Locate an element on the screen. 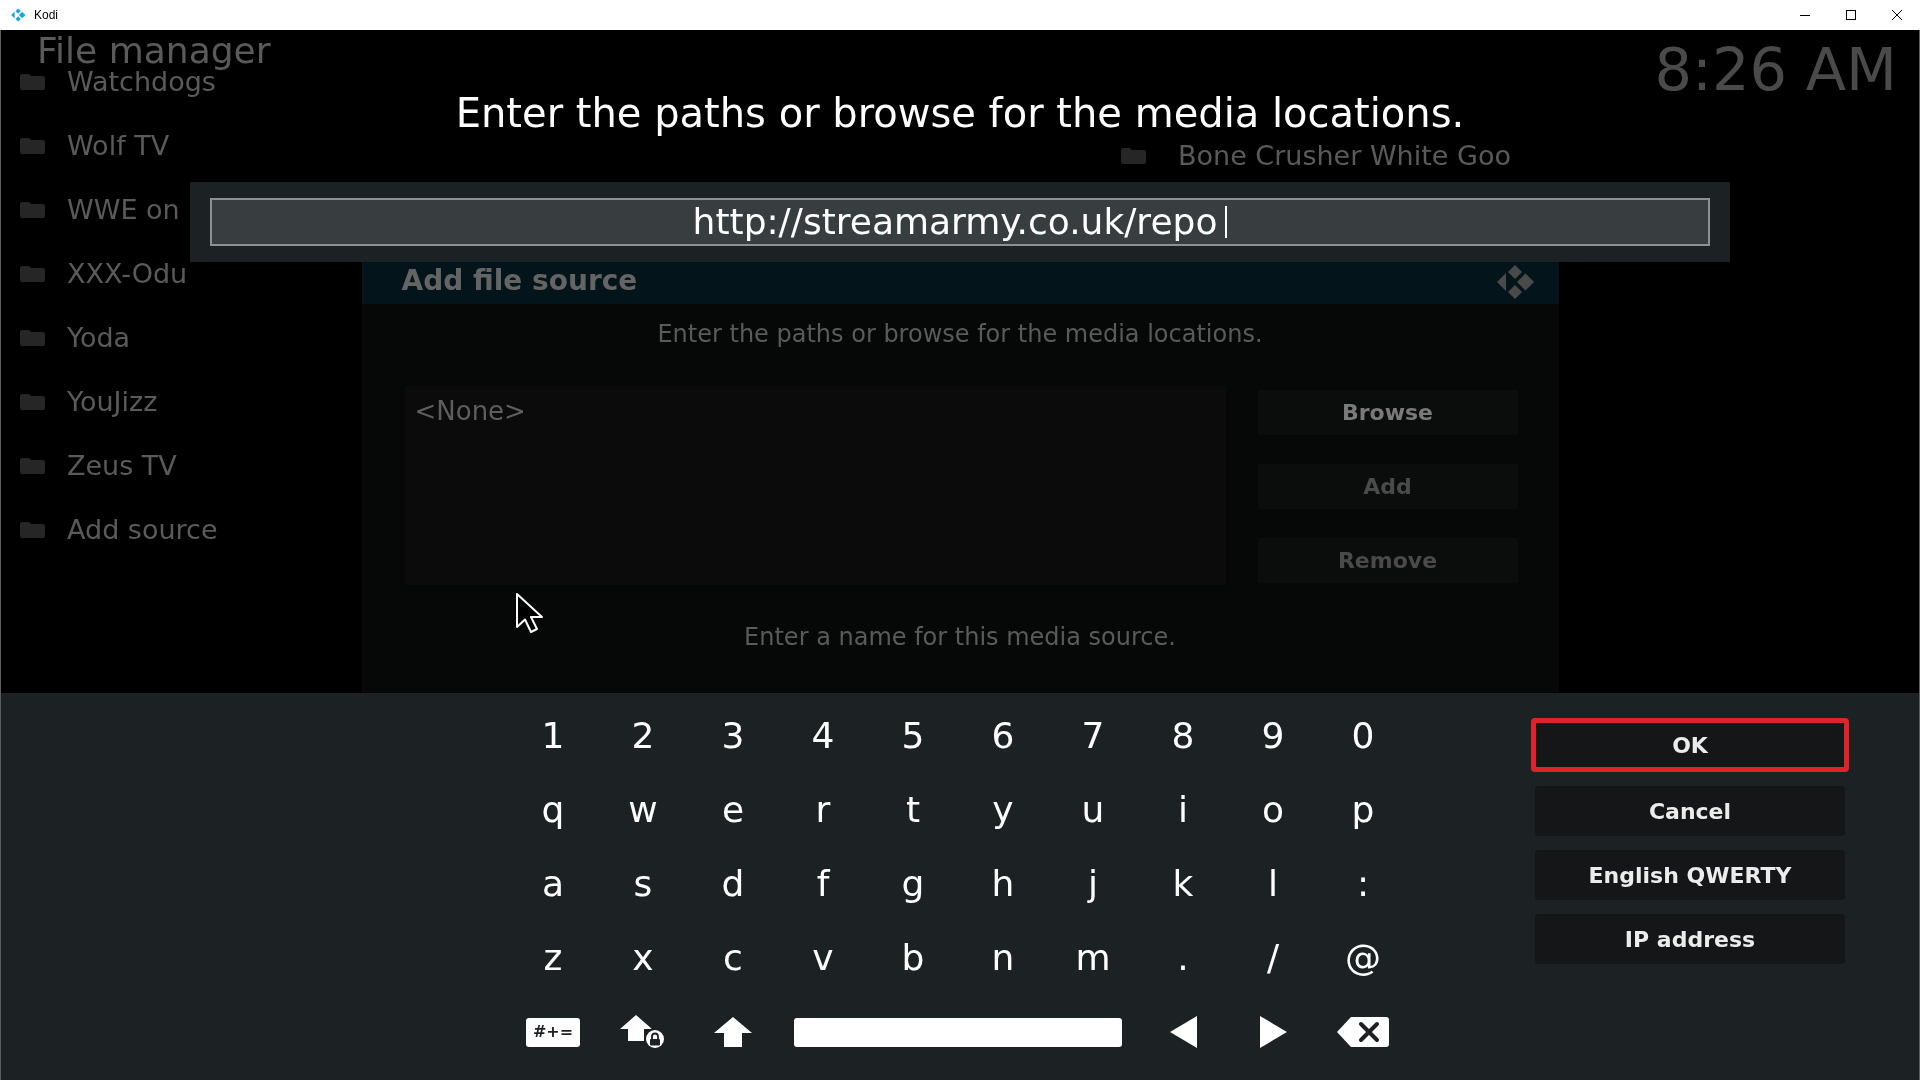 This screenshot has height=1080, width=1920. keyboard-key: . is located at coordinates (1183, 958).